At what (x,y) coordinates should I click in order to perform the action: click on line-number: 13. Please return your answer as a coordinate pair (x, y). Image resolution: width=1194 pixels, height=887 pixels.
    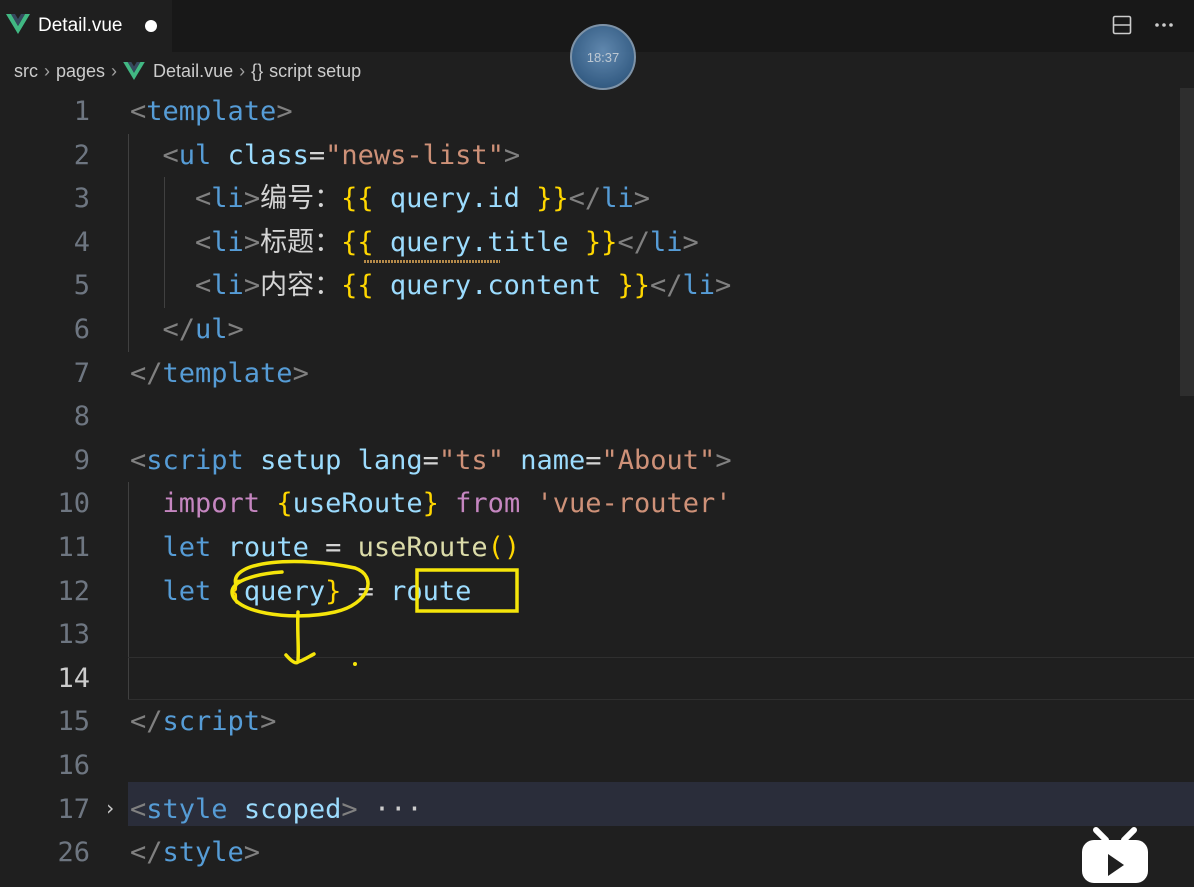
    Looking at the image, I should click on (73, 635).